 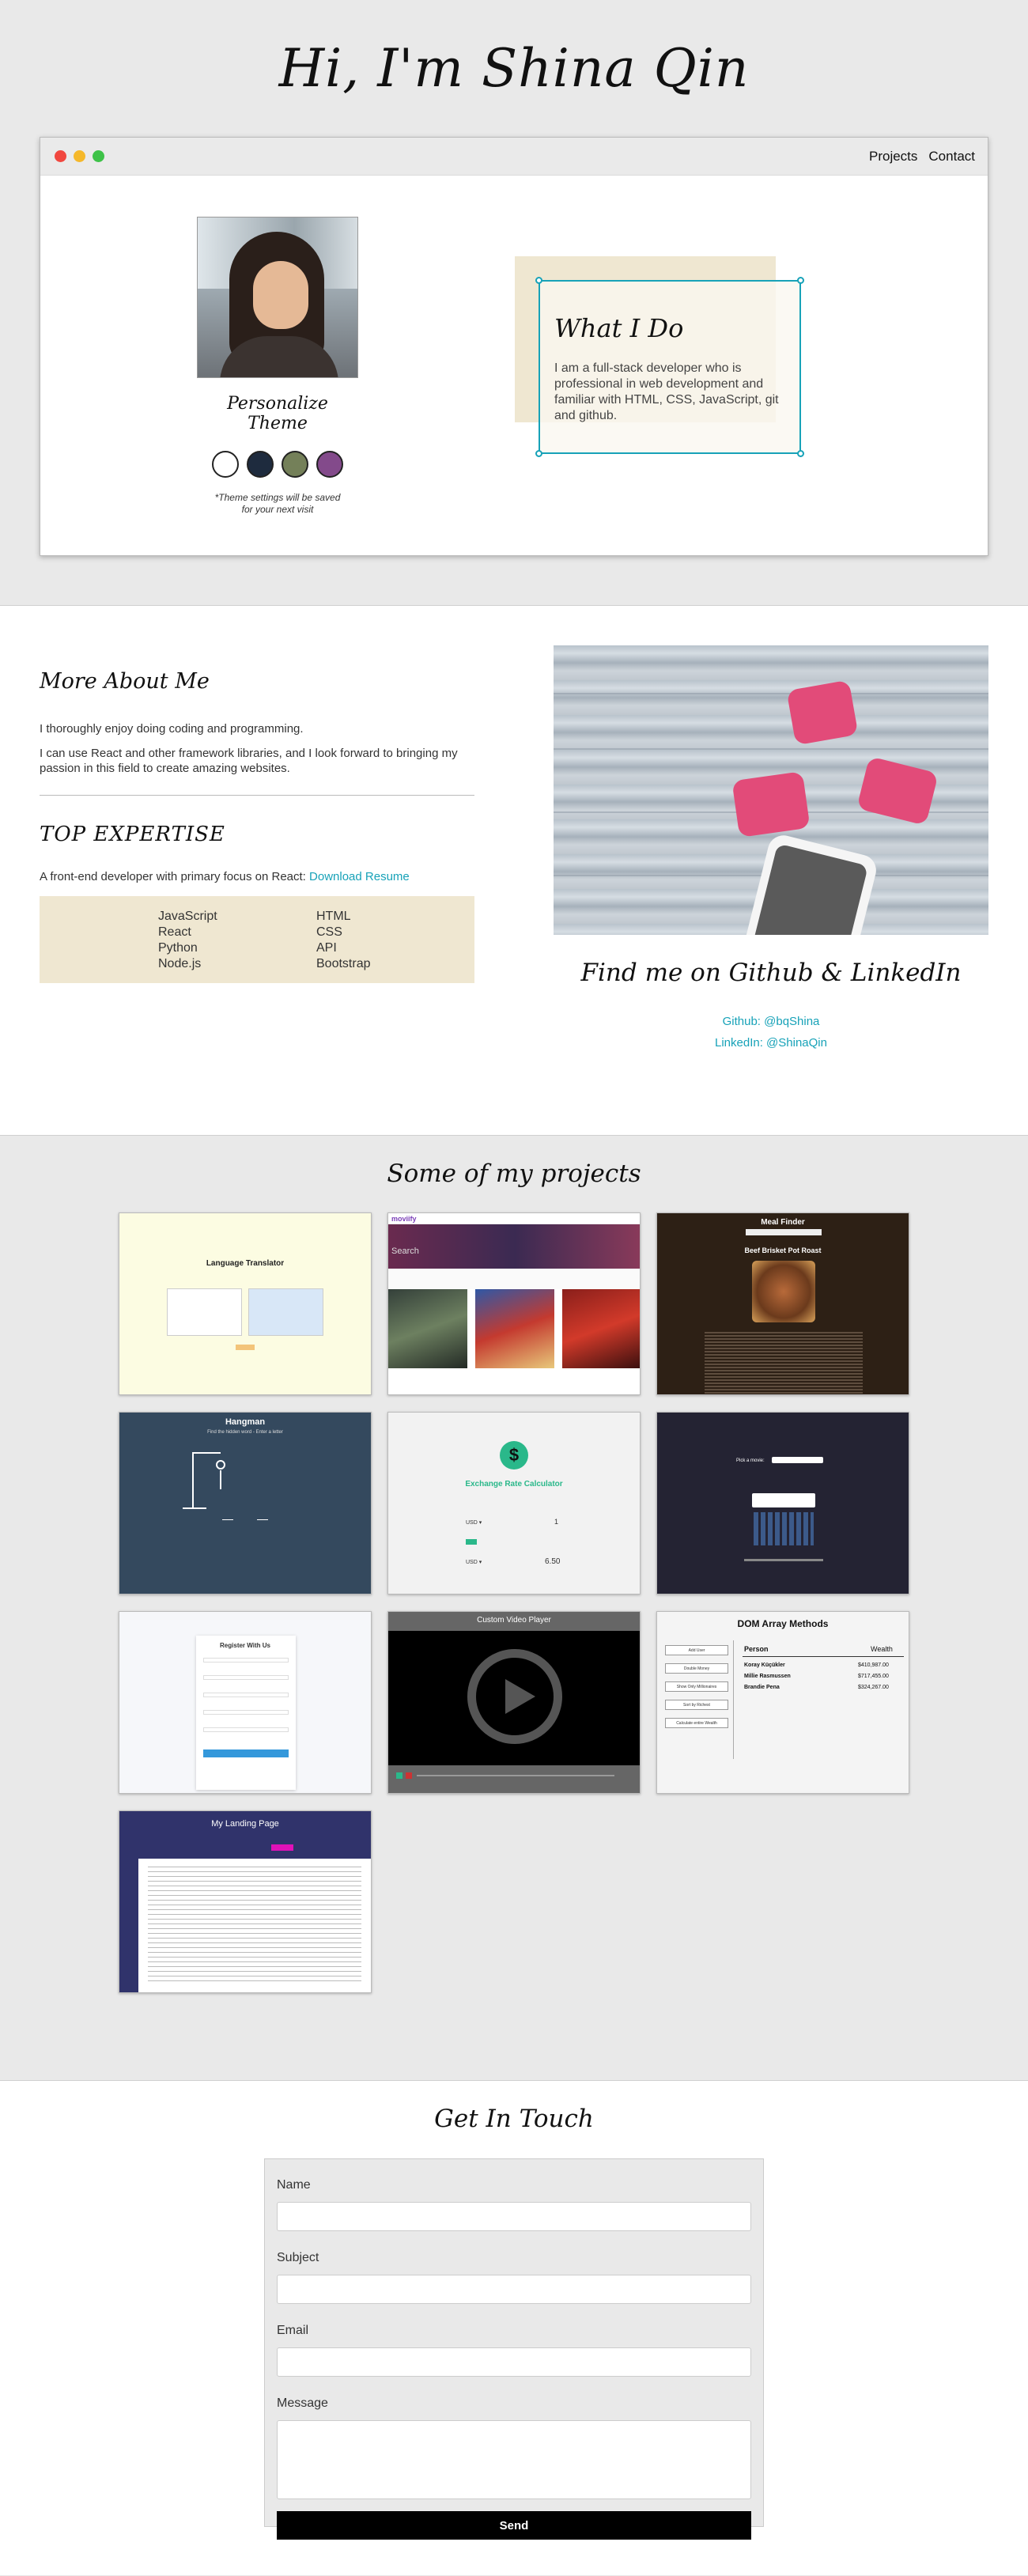 I want to click on projects-title: Some of my projects, so click(x=514, y=1173).